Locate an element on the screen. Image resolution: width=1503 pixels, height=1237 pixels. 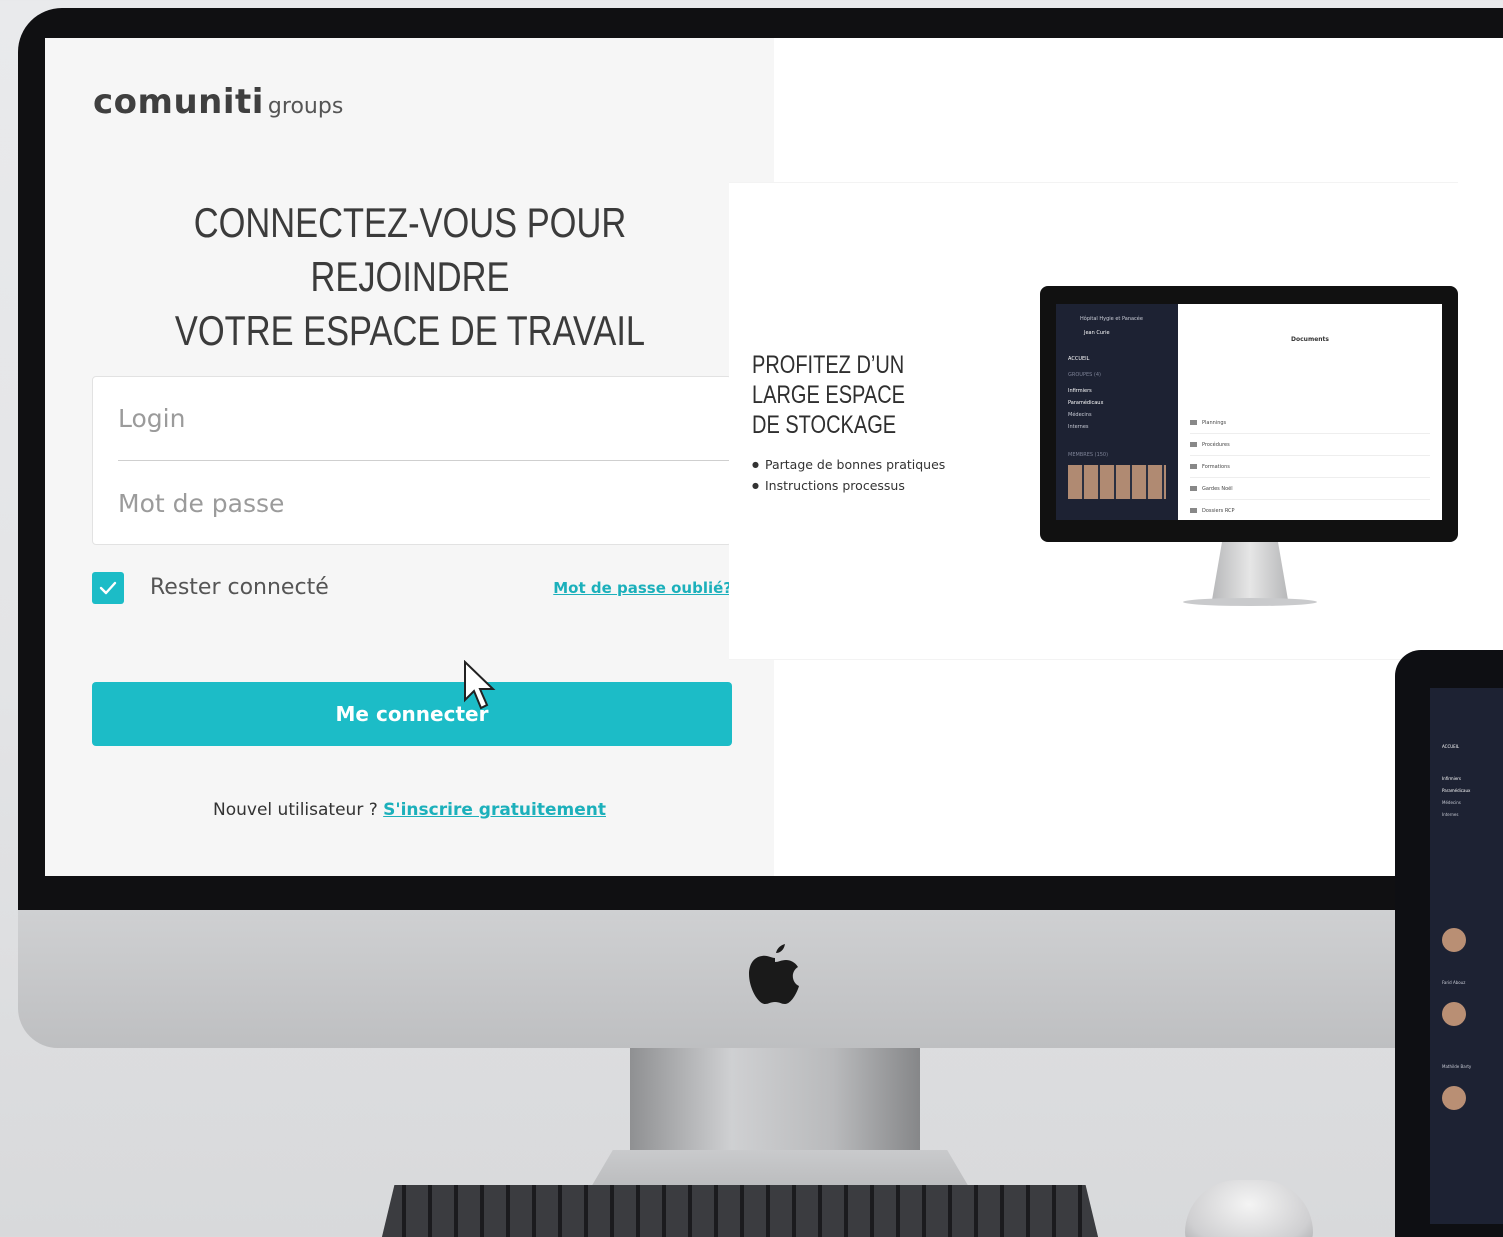
mini-group-item: Infirmiers is located at coordinates (1080, 391).